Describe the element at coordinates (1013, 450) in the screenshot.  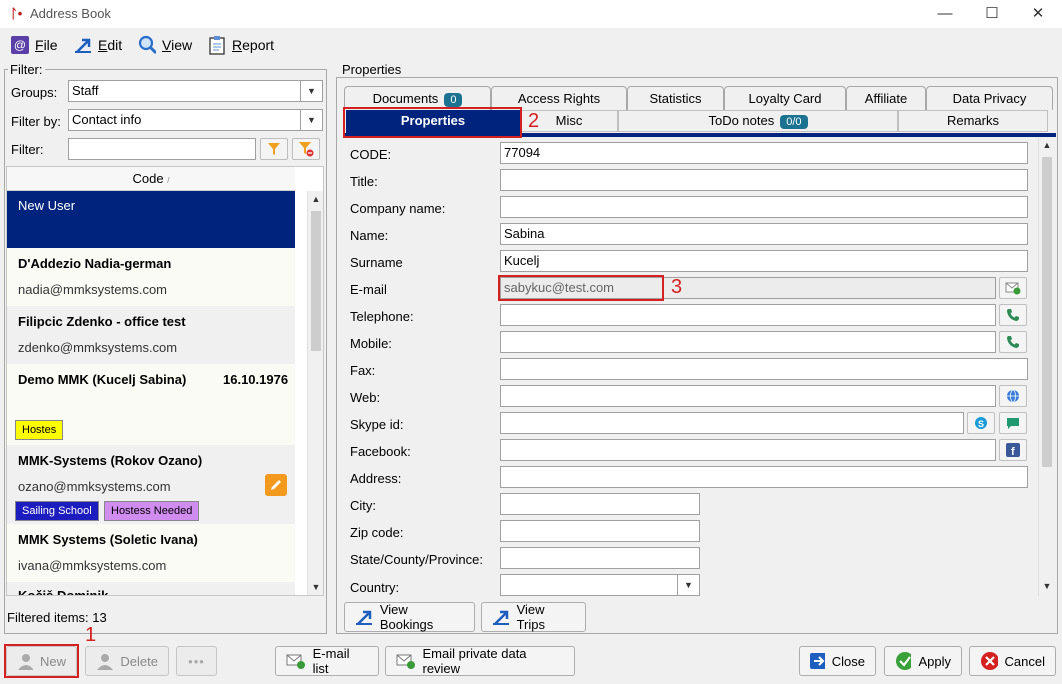
I see `open-facebook-button: f` at that location.